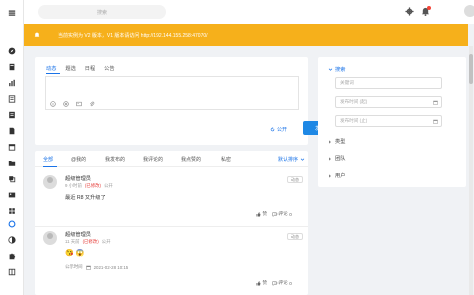 This screenshot has width=474, height=295. Describe the element at coordinates (66, 103) in the screenshot. I see `at-icon` at that location.